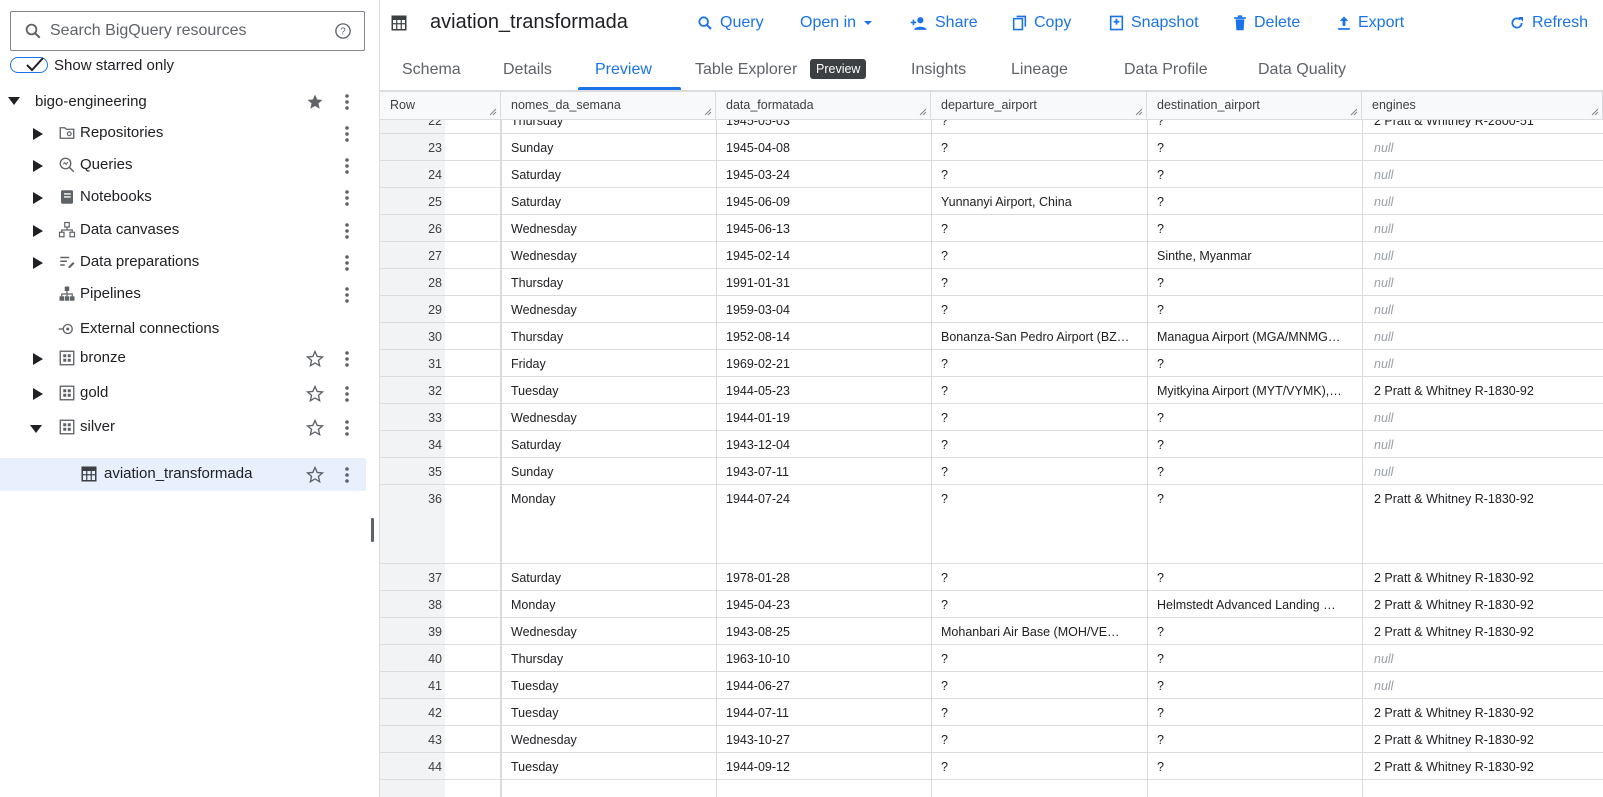  I want to click on refresh-button: Refresh, so click(1548, 23).